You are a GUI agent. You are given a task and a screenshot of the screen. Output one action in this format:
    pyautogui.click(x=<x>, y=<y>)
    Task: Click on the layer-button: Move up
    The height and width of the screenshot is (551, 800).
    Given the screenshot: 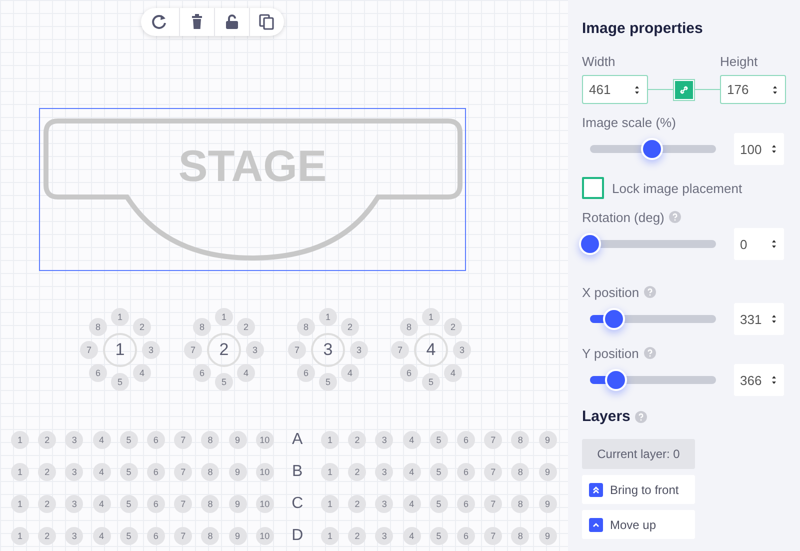 What is the action you would take?
    pyautogui.click(x=638, y=524)
    